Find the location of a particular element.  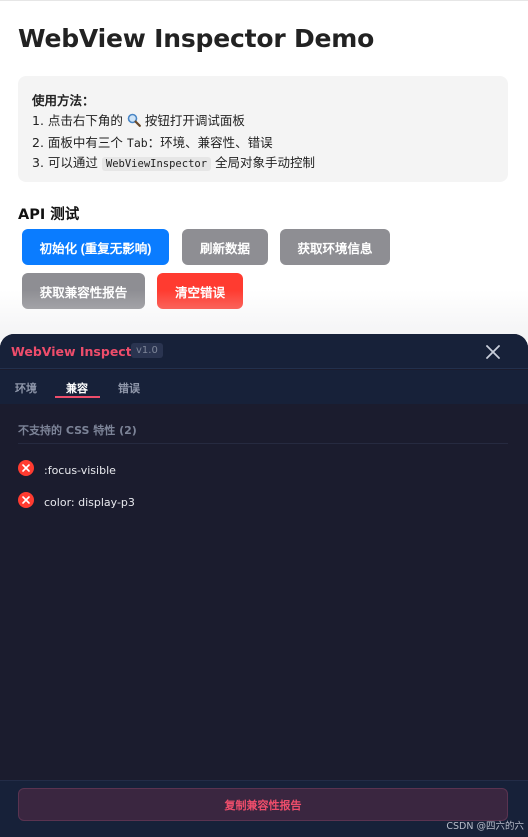

usage-line-3-suffix: 全局对象手动控制 is located at coordinates (265, 162).